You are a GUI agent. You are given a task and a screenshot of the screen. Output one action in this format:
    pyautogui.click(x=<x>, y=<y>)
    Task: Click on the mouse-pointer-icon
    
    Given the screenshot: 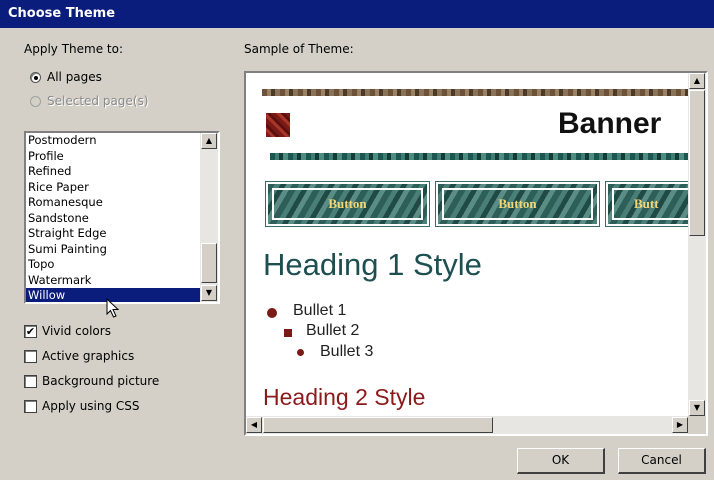 What is the action you would take?
    pyautogui.click(x=113, y=308)
    